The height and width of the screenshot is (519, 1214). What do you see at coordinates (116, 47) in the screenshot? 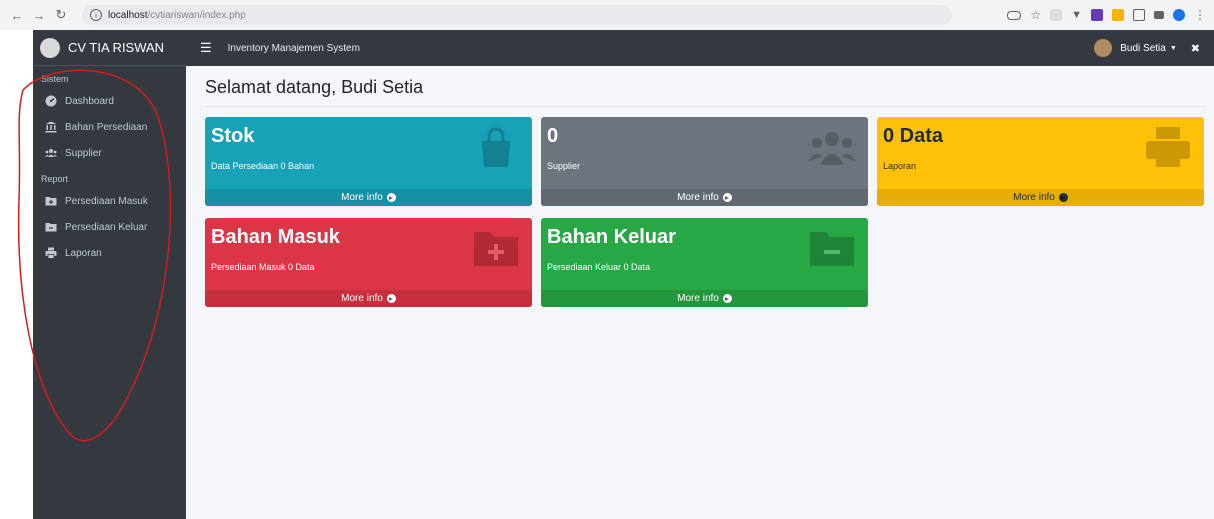
I see `brand-name: CV TIA RISWAN` at bounding box center [116, 47].